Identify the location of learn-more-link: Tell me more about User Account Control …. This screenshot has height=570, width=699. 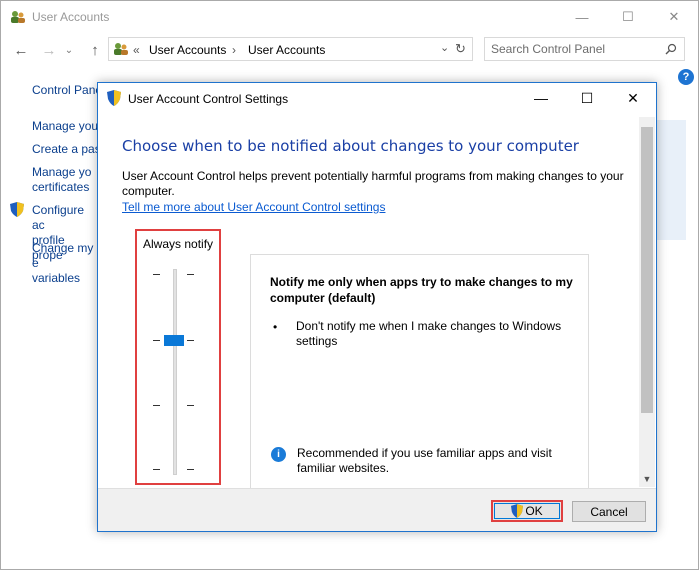
(253, 207).